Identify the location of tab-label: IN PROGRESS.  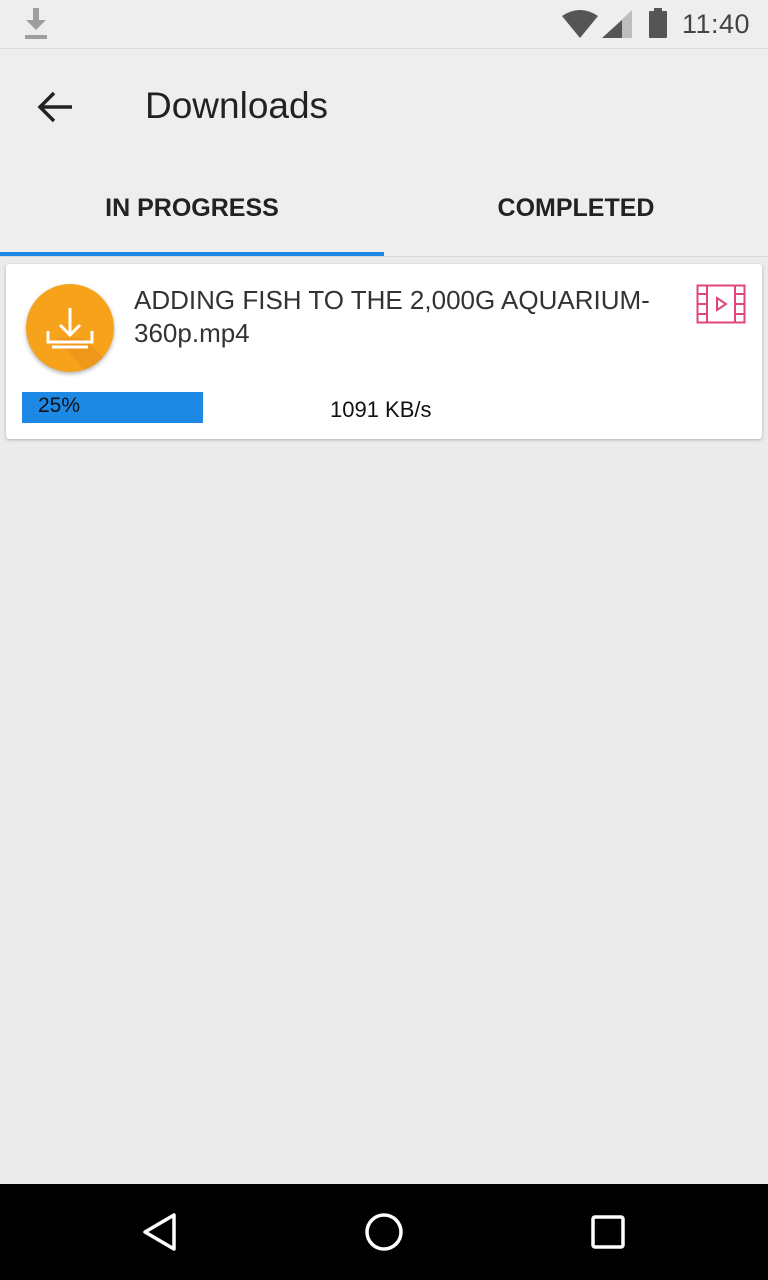
(192, 208).